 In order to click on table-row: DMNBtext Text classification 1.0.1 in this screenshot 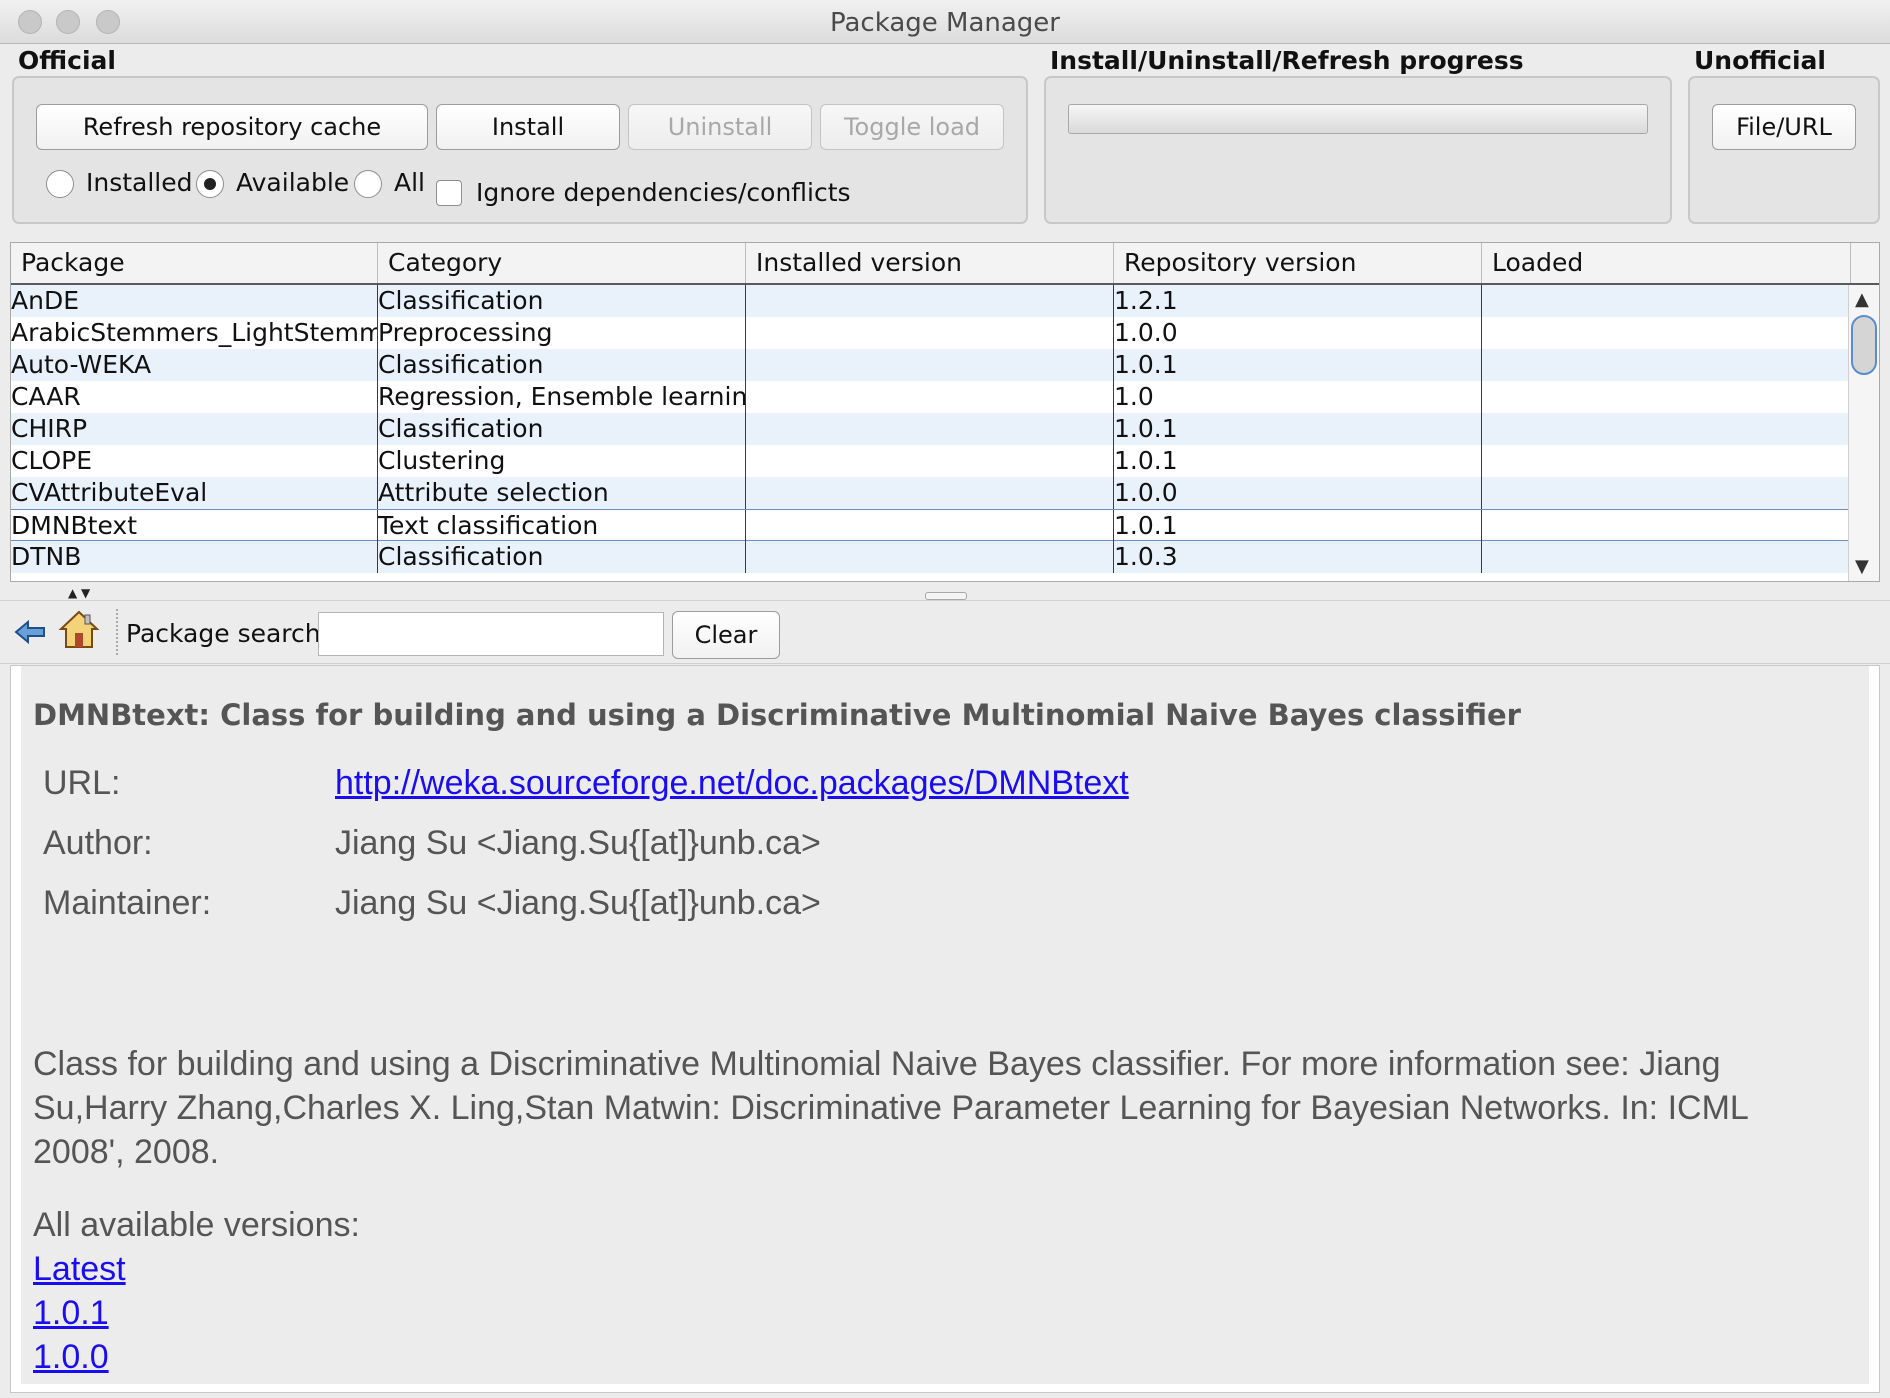, I will do `click(931, 525)`.